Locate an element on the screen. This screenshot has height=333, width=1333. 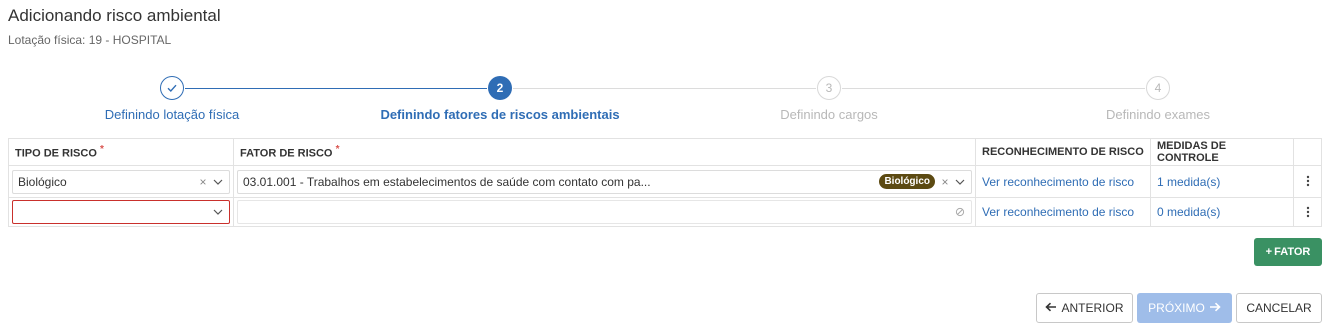
tipo-de-risco-value: Biológico is located at coordinates (42, 181).